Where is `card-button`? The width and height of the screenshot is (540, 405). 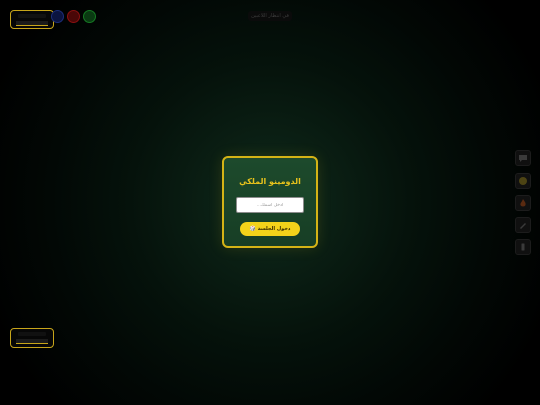
card-button is located at coordinates (523, 247).